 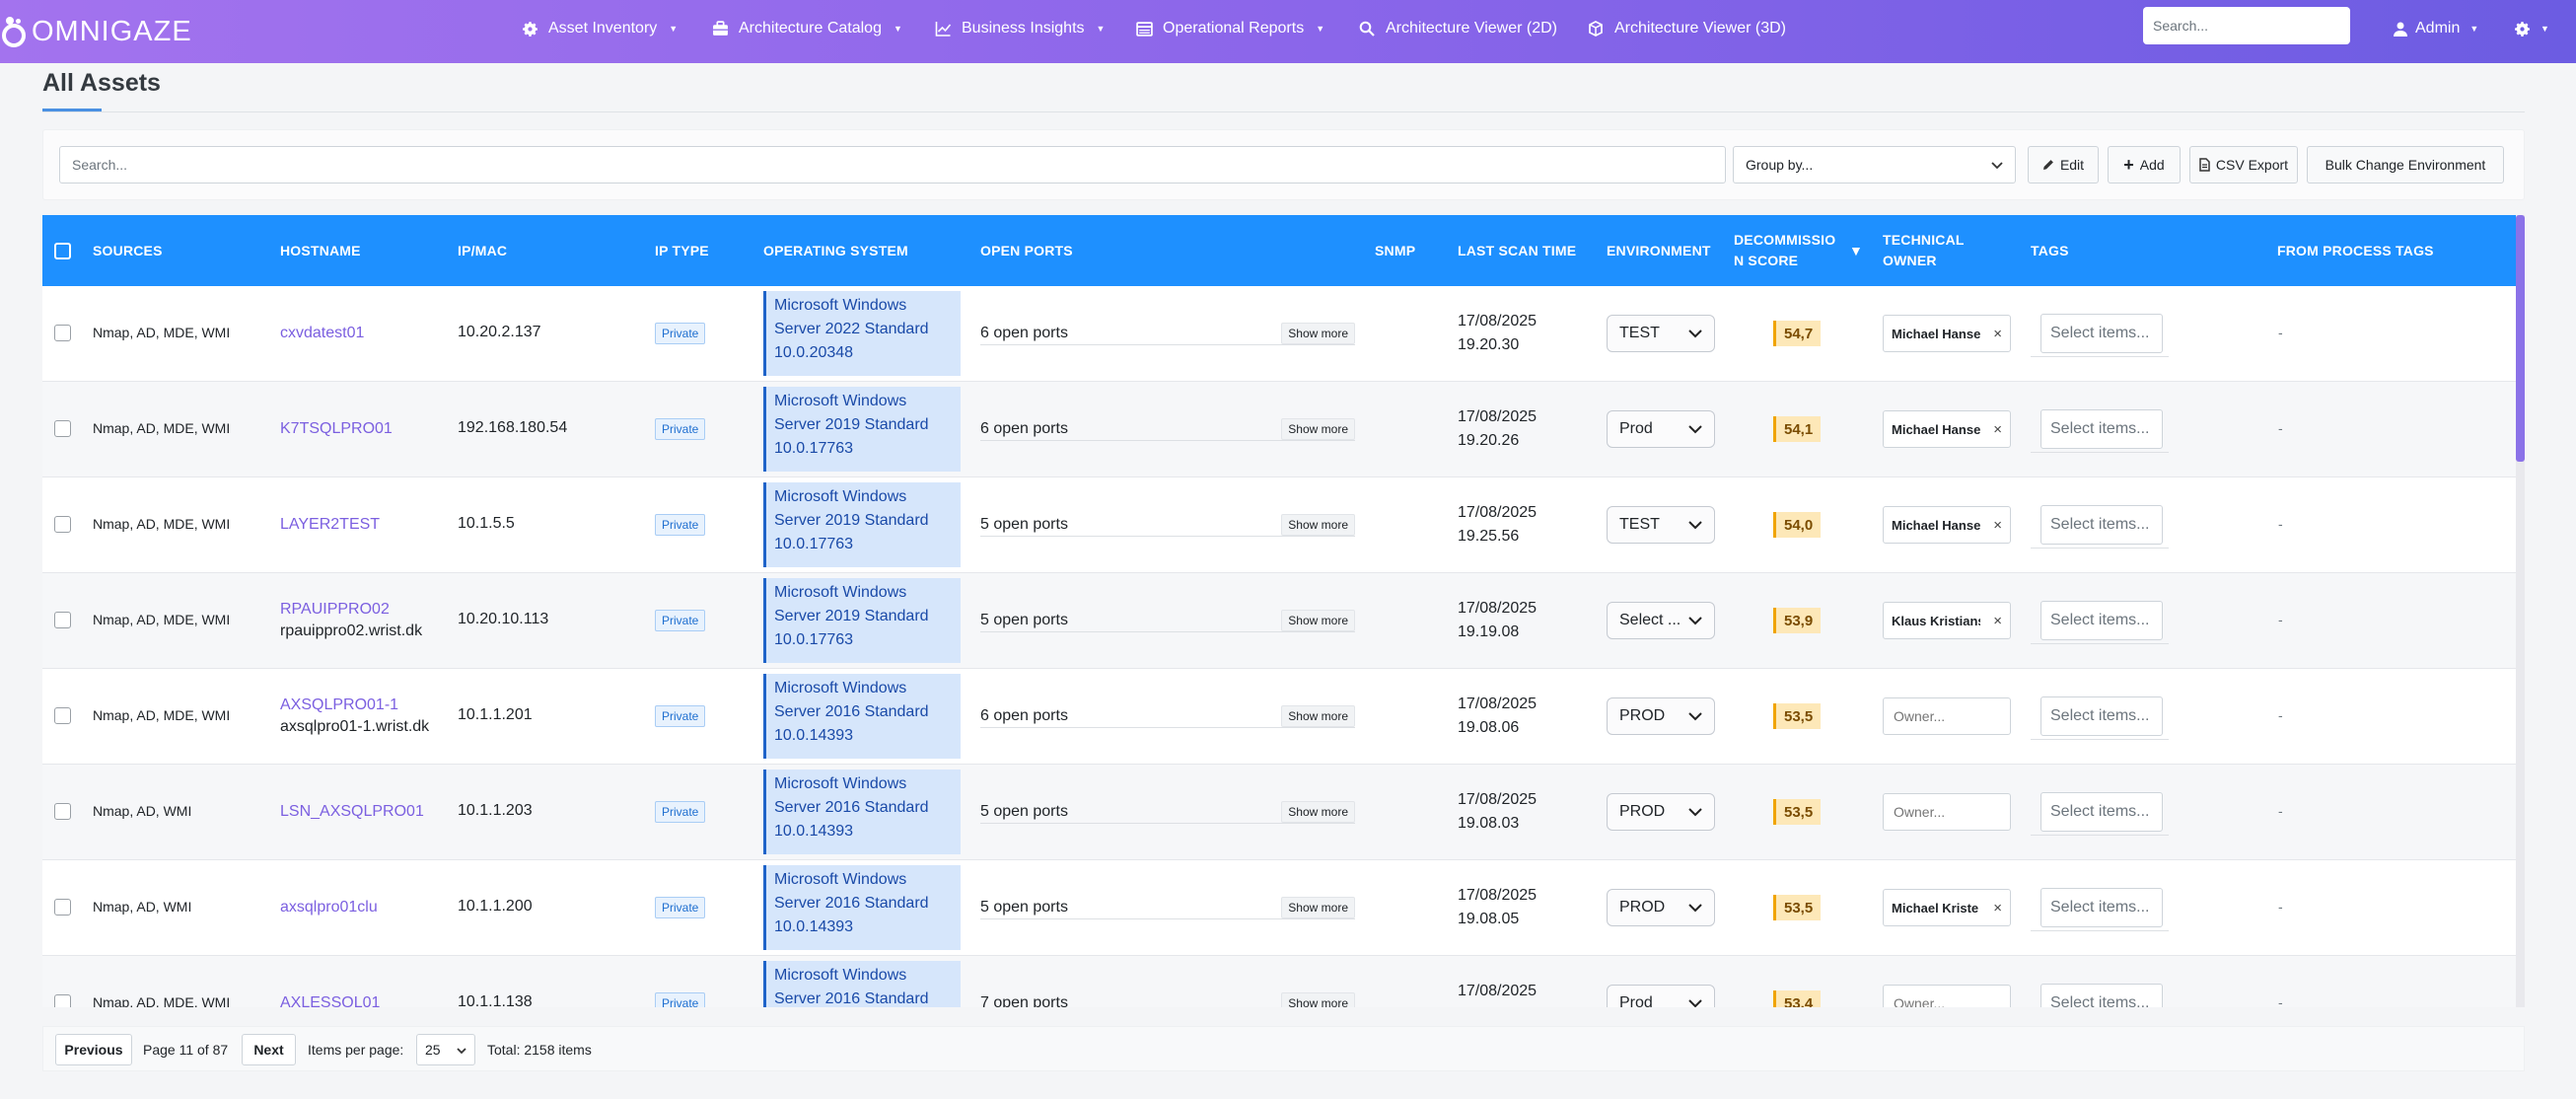 What do you see at coordinates (2531, 29) in the screenshot?
I see `settings-menu: ▼` at bounding box center [2531, 29].